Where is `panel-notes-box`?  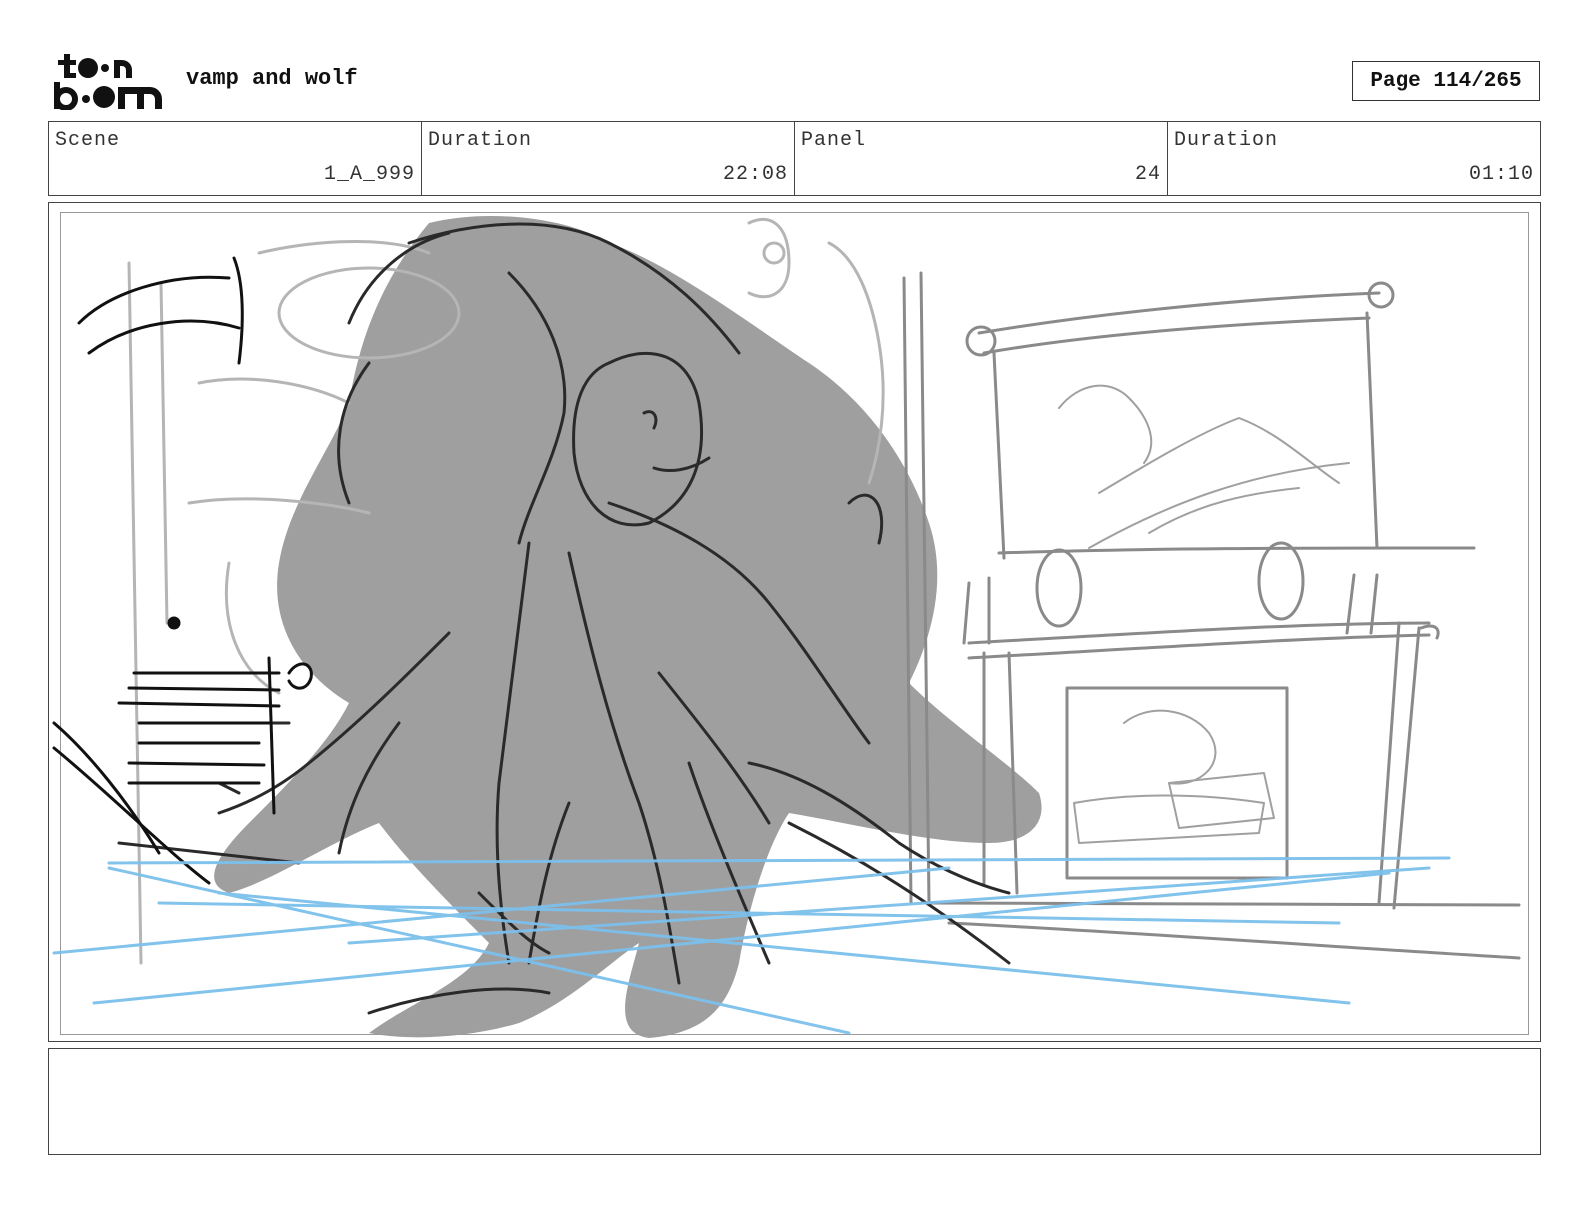
panel-notes-box is located at coordinates (794, 1101).